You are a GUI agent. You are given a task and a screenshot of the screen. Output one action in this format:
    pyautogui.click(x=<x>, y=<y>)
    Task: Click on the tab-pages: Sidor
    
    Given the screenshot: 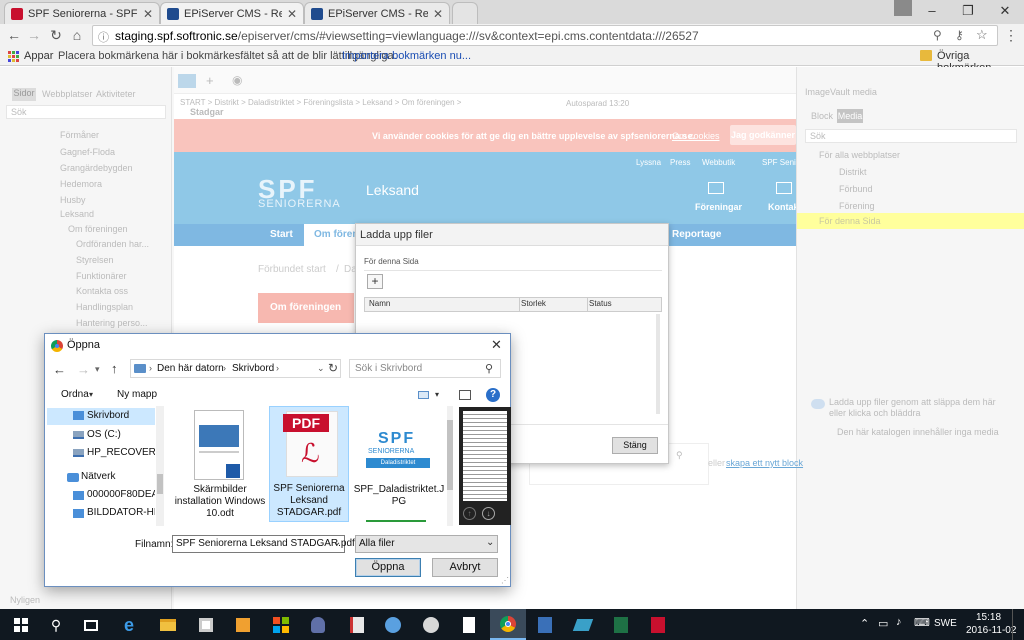 What is the action you would take?
    pyautogui.click(x=24, y=94)
    